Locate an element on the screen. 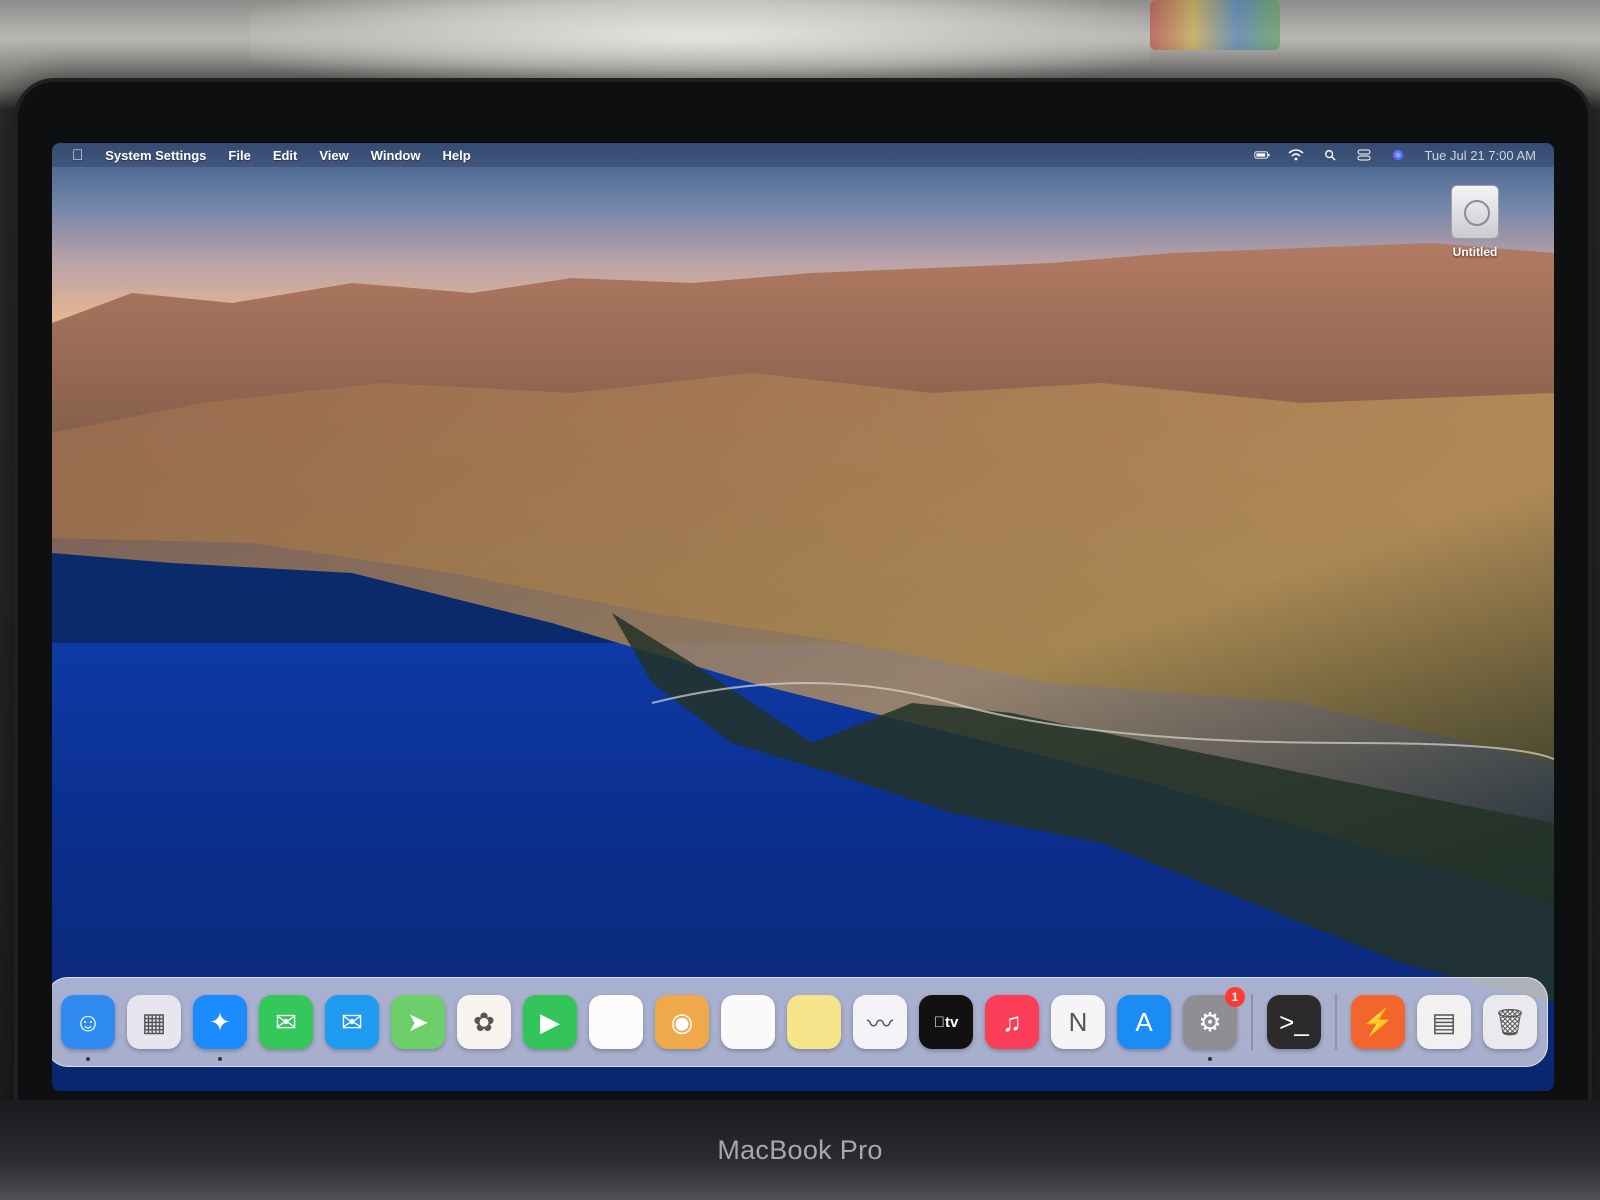 This screenshot has height=1200, width=1600. laptop-brand-label: MacBook Pro is located at coordinates (800, 1150).